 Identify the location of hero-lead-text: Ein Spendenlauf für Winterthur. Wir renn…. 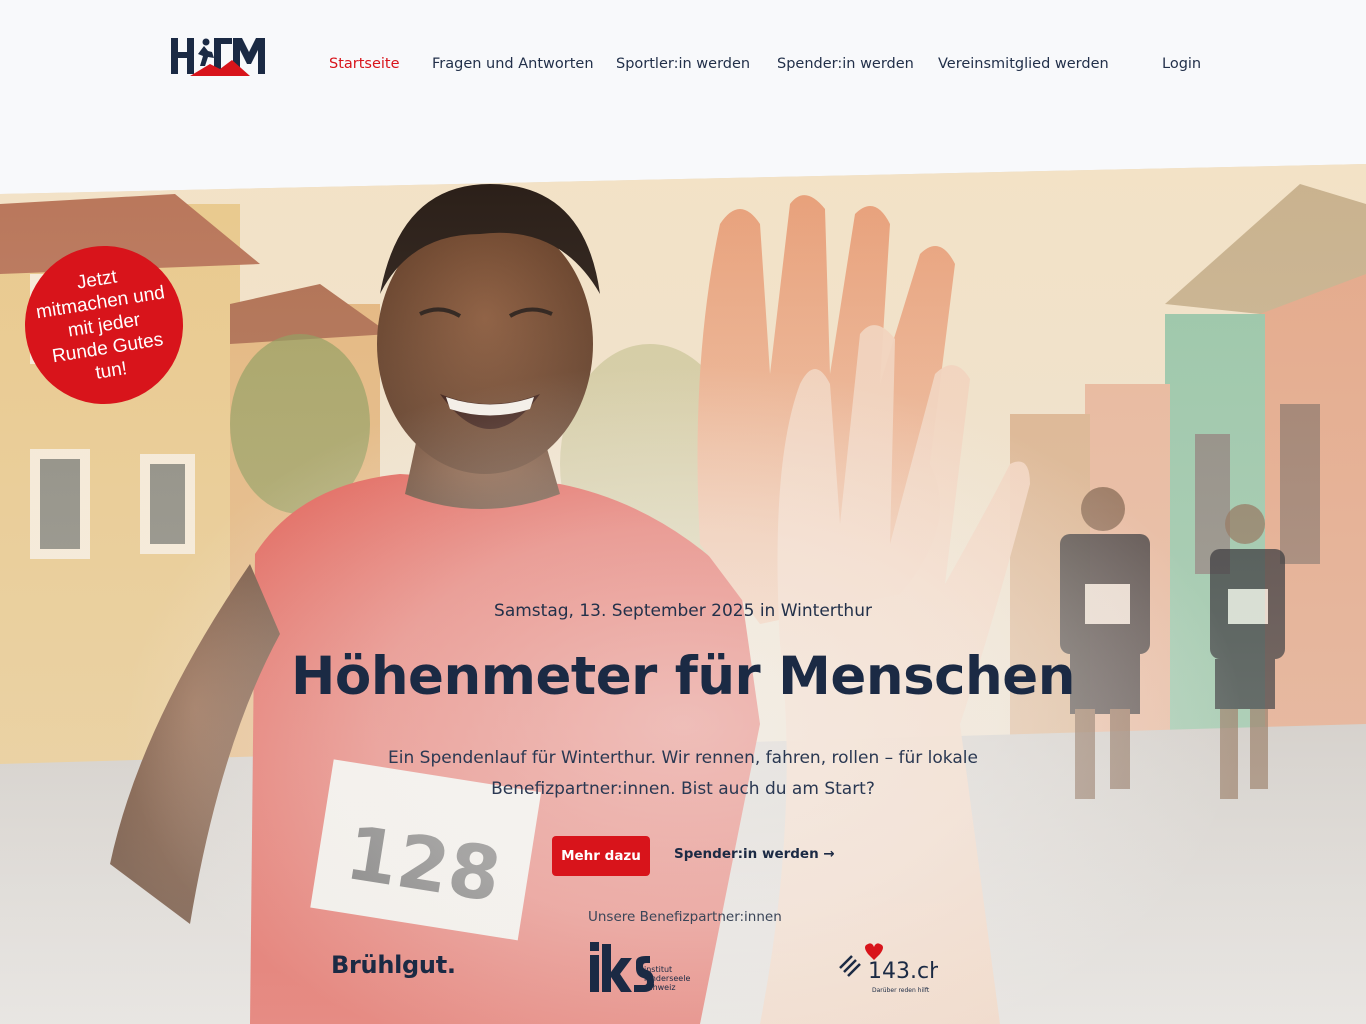
(683, 773).